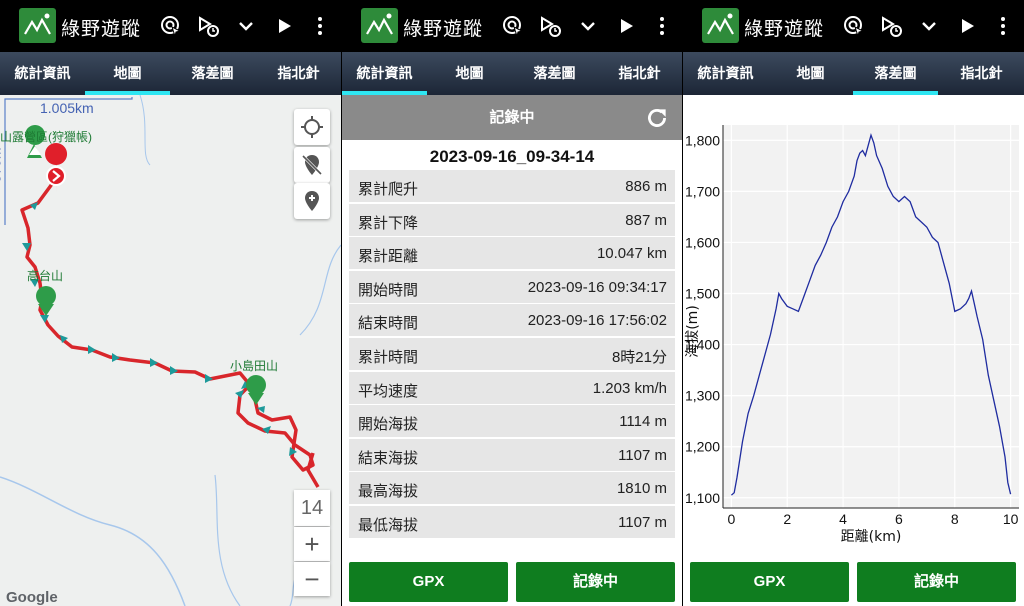 The image size is (1024, 606). What do you see at coordinates (254, 366) in the screenshot?
I see `poi-label-peak2: 小島田山` at bounding box center [254, 366].